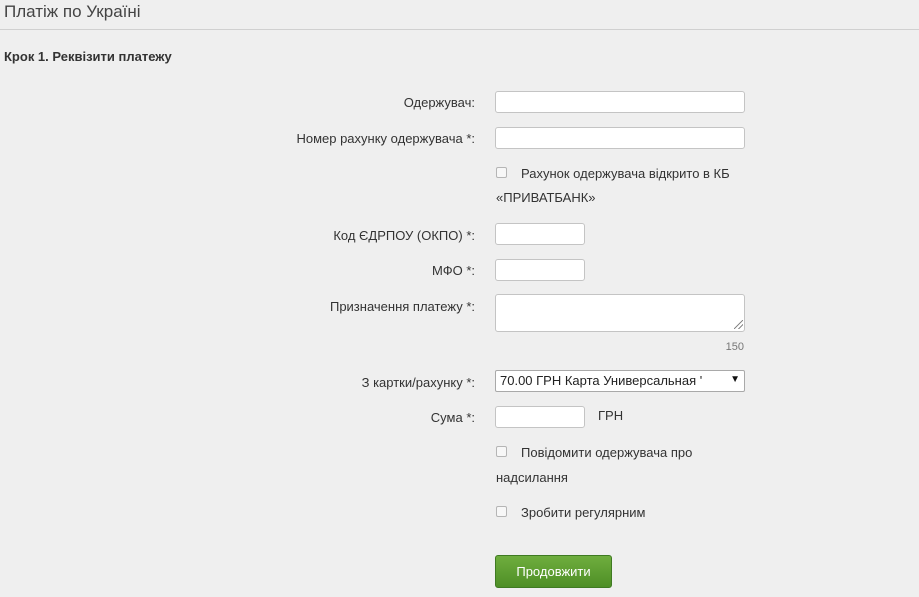 Image resolution: width=919 pixels, height=597 pixels. I want to click on edrpou-input, so click(540, 234).